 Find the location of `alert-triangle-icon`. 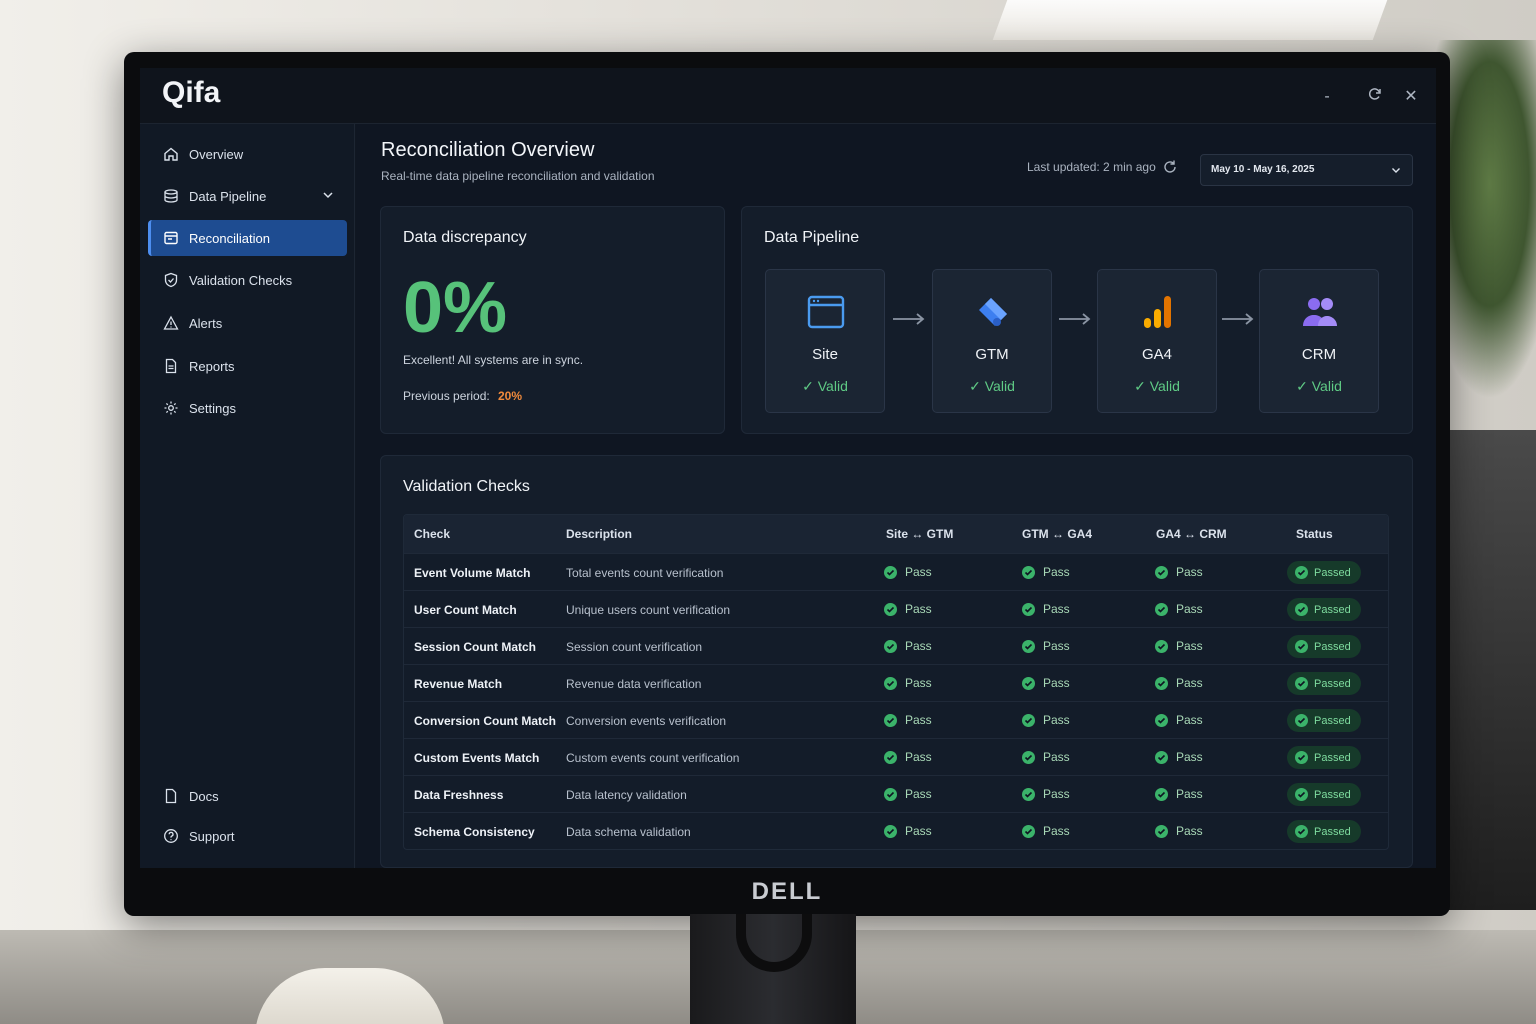

alert-triangle-icon is located at coordinates (171, 323).